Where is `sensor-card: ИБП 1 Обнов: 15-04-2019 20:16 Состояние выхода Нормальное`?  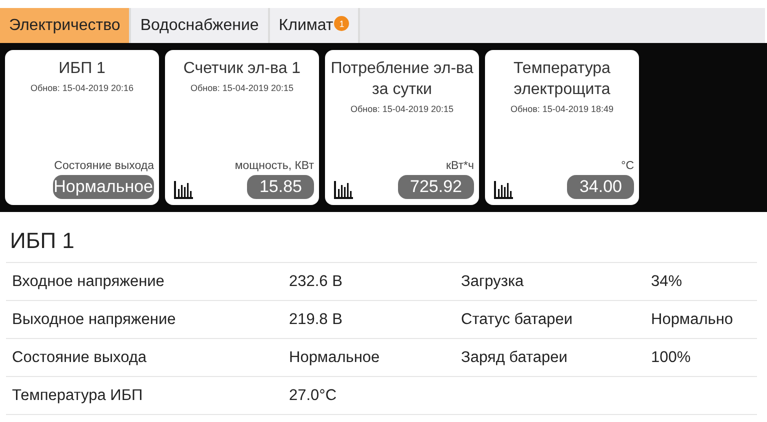
sensor-card: ИБП 1 Обнов: 15-04-2019 20:16 Состояние выхода Нормальное is located at coordinates (82, 127).